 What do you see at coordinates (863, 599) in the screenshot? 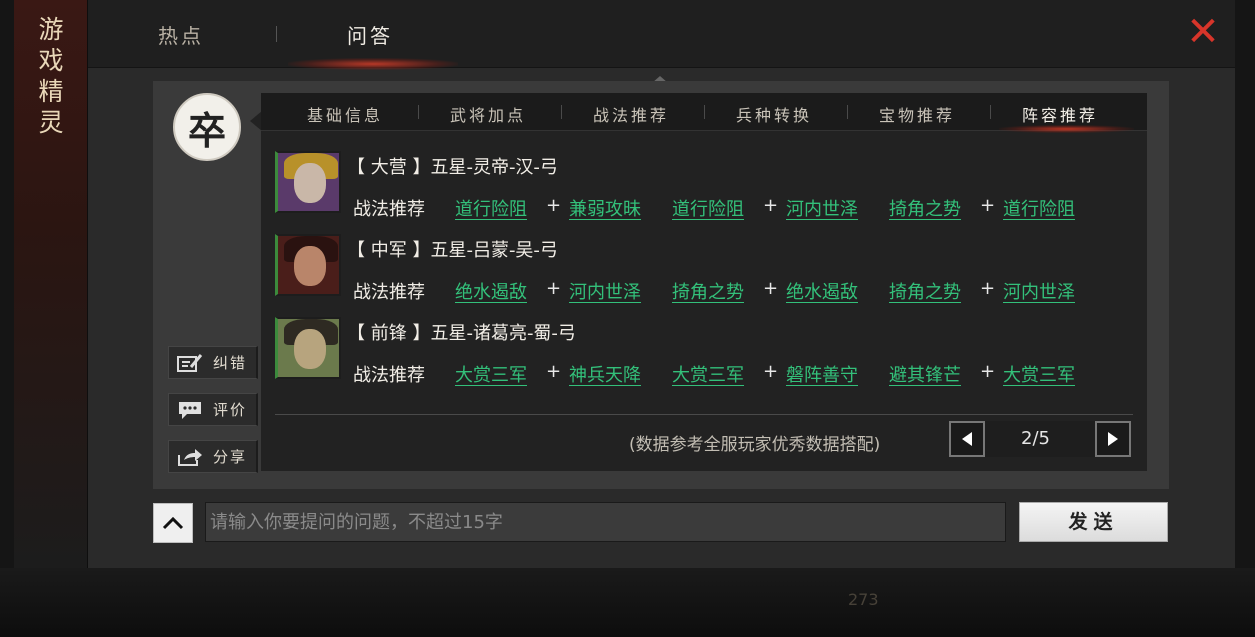
I see `coin-count: 273` at bounding box center [863, 599].